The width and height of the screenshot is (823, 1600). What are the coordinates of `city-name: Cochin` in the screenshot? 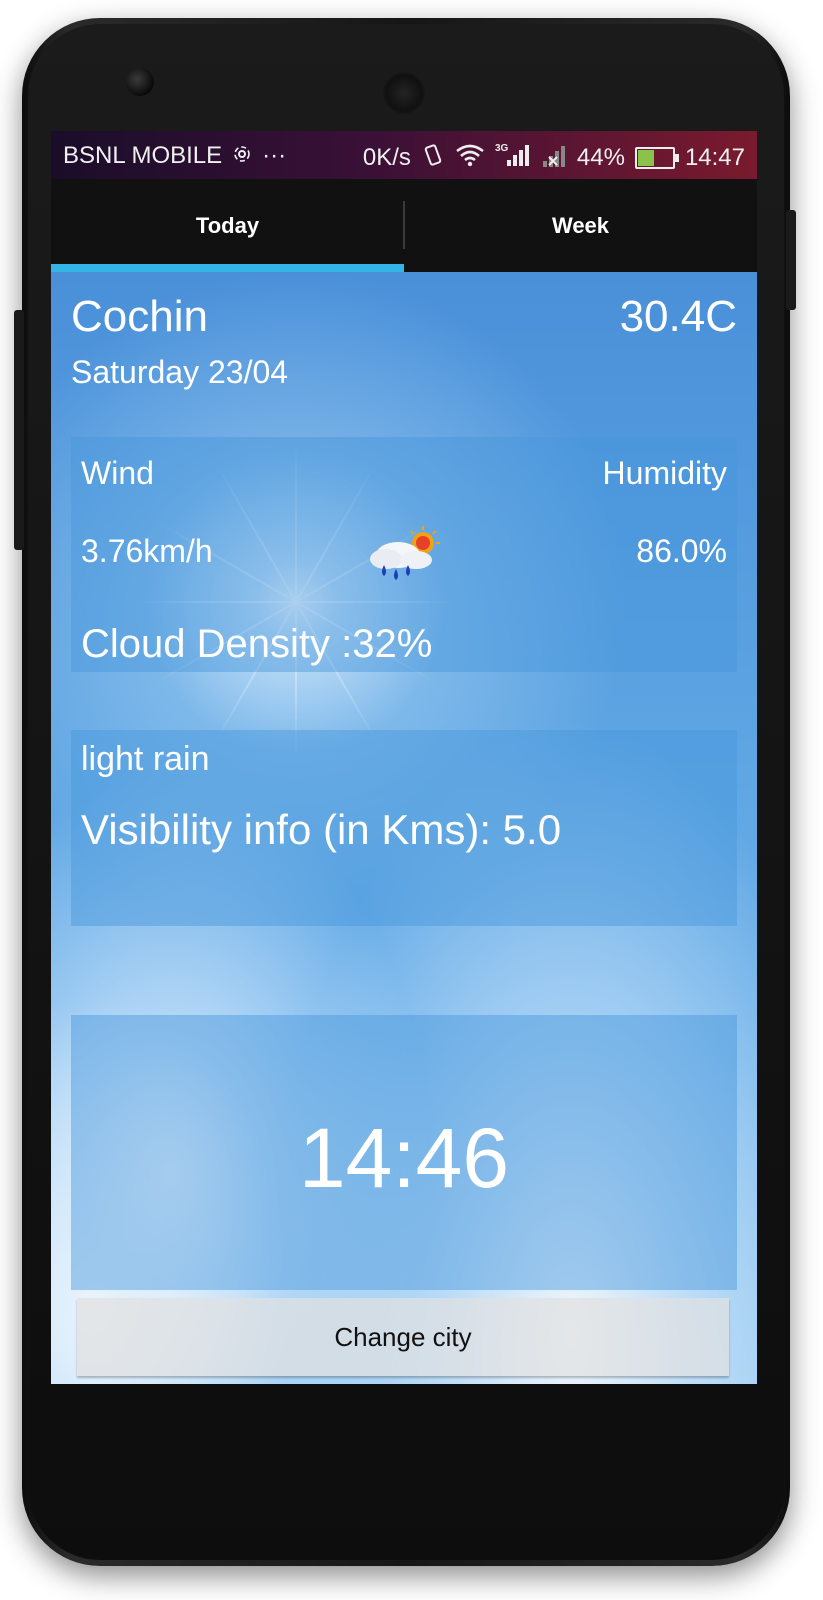 It's located at (139, 316).